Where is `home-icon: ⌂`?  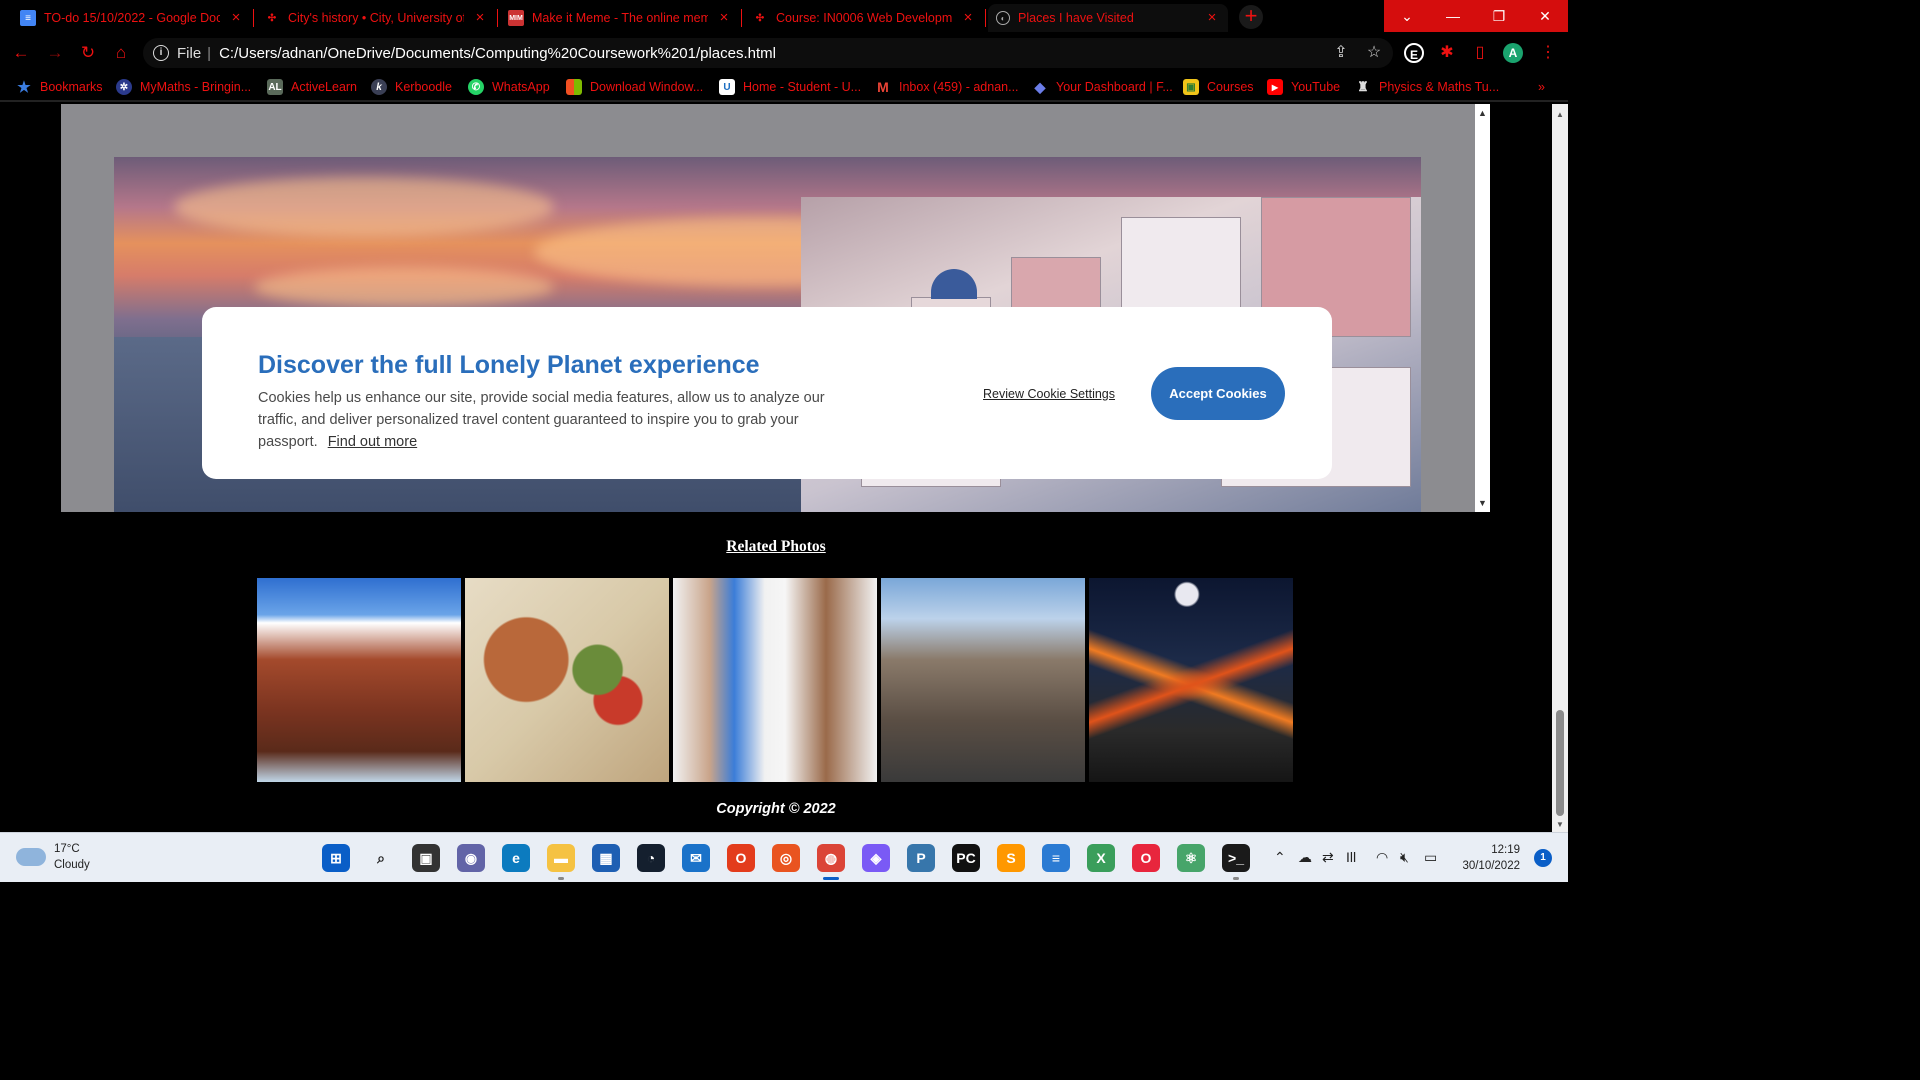 home-icon: ⌂ is located at coordinates (121, 52).